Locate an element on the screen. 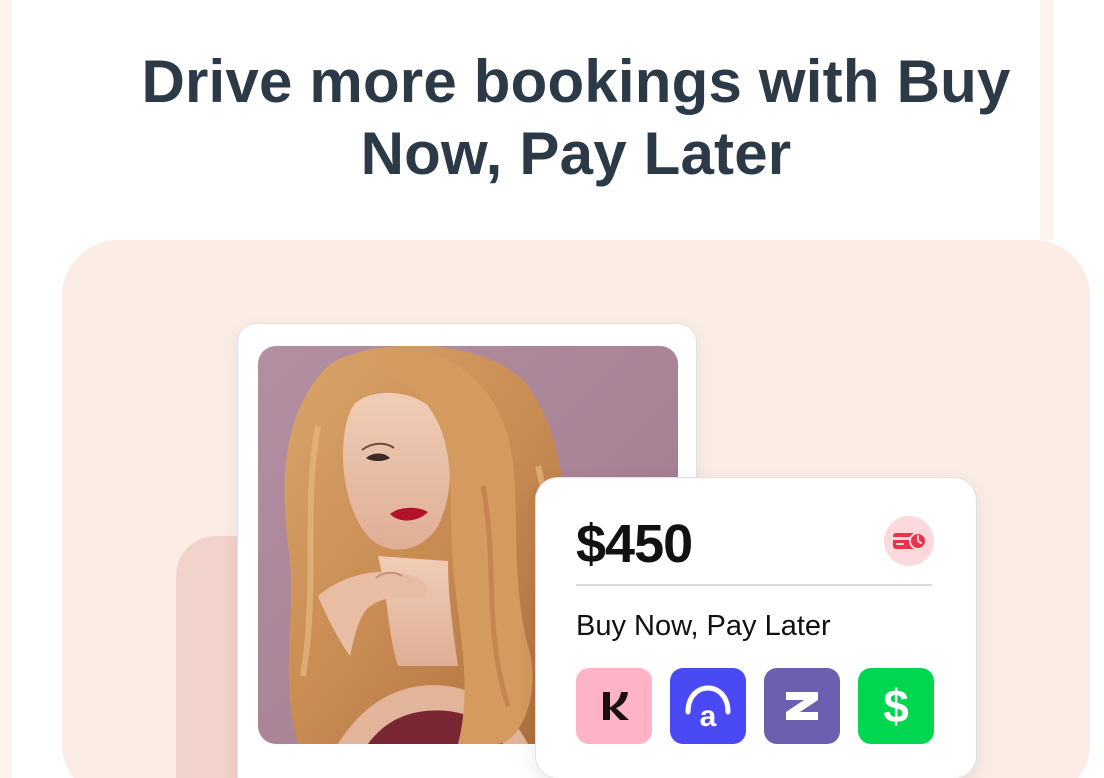 Image resolution: width=1104 pixels, height=778 pixels. zip-z-icon is located at coordinates (802, 706).